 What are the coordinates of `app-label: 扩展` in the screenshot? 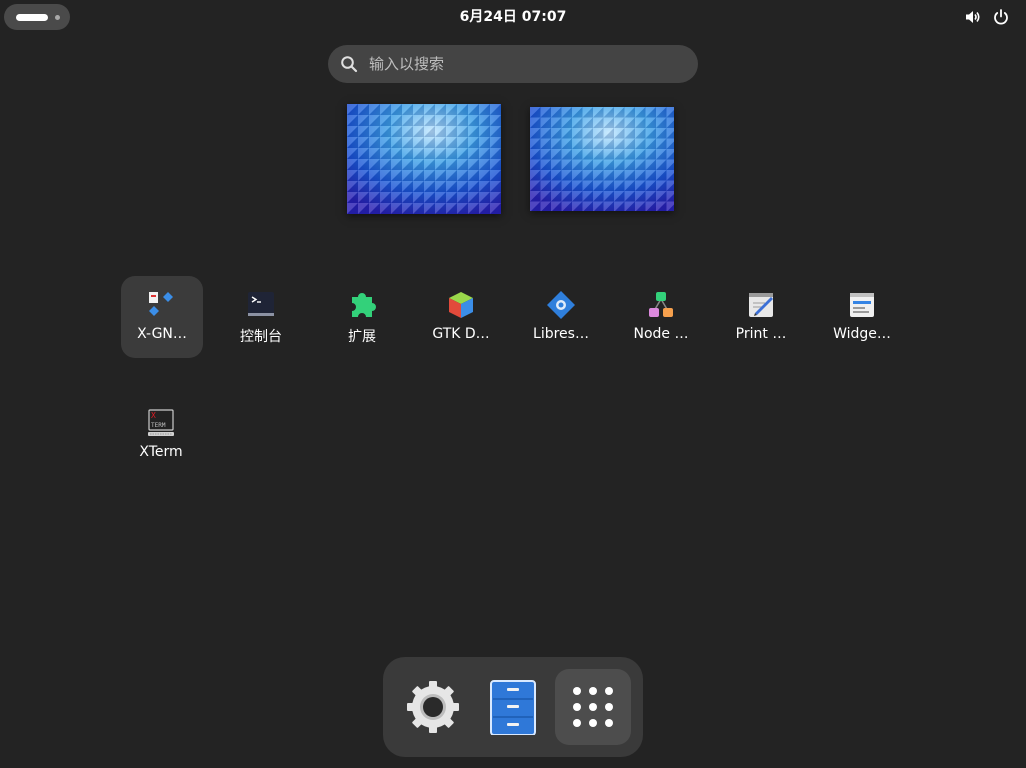 It's located at (362, 337).